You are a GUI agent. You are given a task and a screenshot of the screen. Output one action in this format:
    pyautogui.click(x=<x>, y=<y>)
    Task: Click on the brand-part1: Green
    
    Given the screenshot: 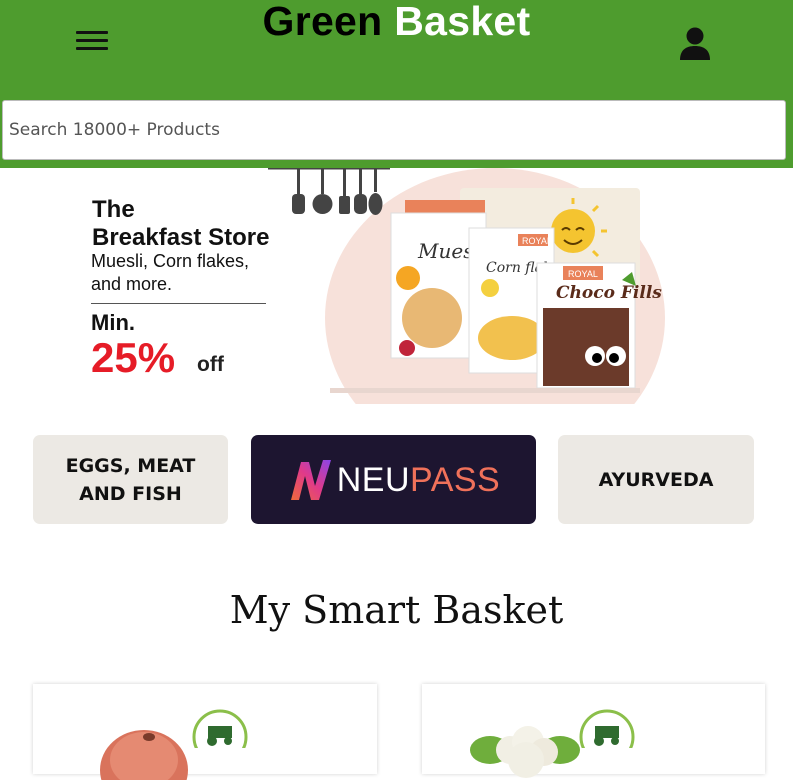 What is the action you would take?
    pyautogui.click(x=322, y=22)
    